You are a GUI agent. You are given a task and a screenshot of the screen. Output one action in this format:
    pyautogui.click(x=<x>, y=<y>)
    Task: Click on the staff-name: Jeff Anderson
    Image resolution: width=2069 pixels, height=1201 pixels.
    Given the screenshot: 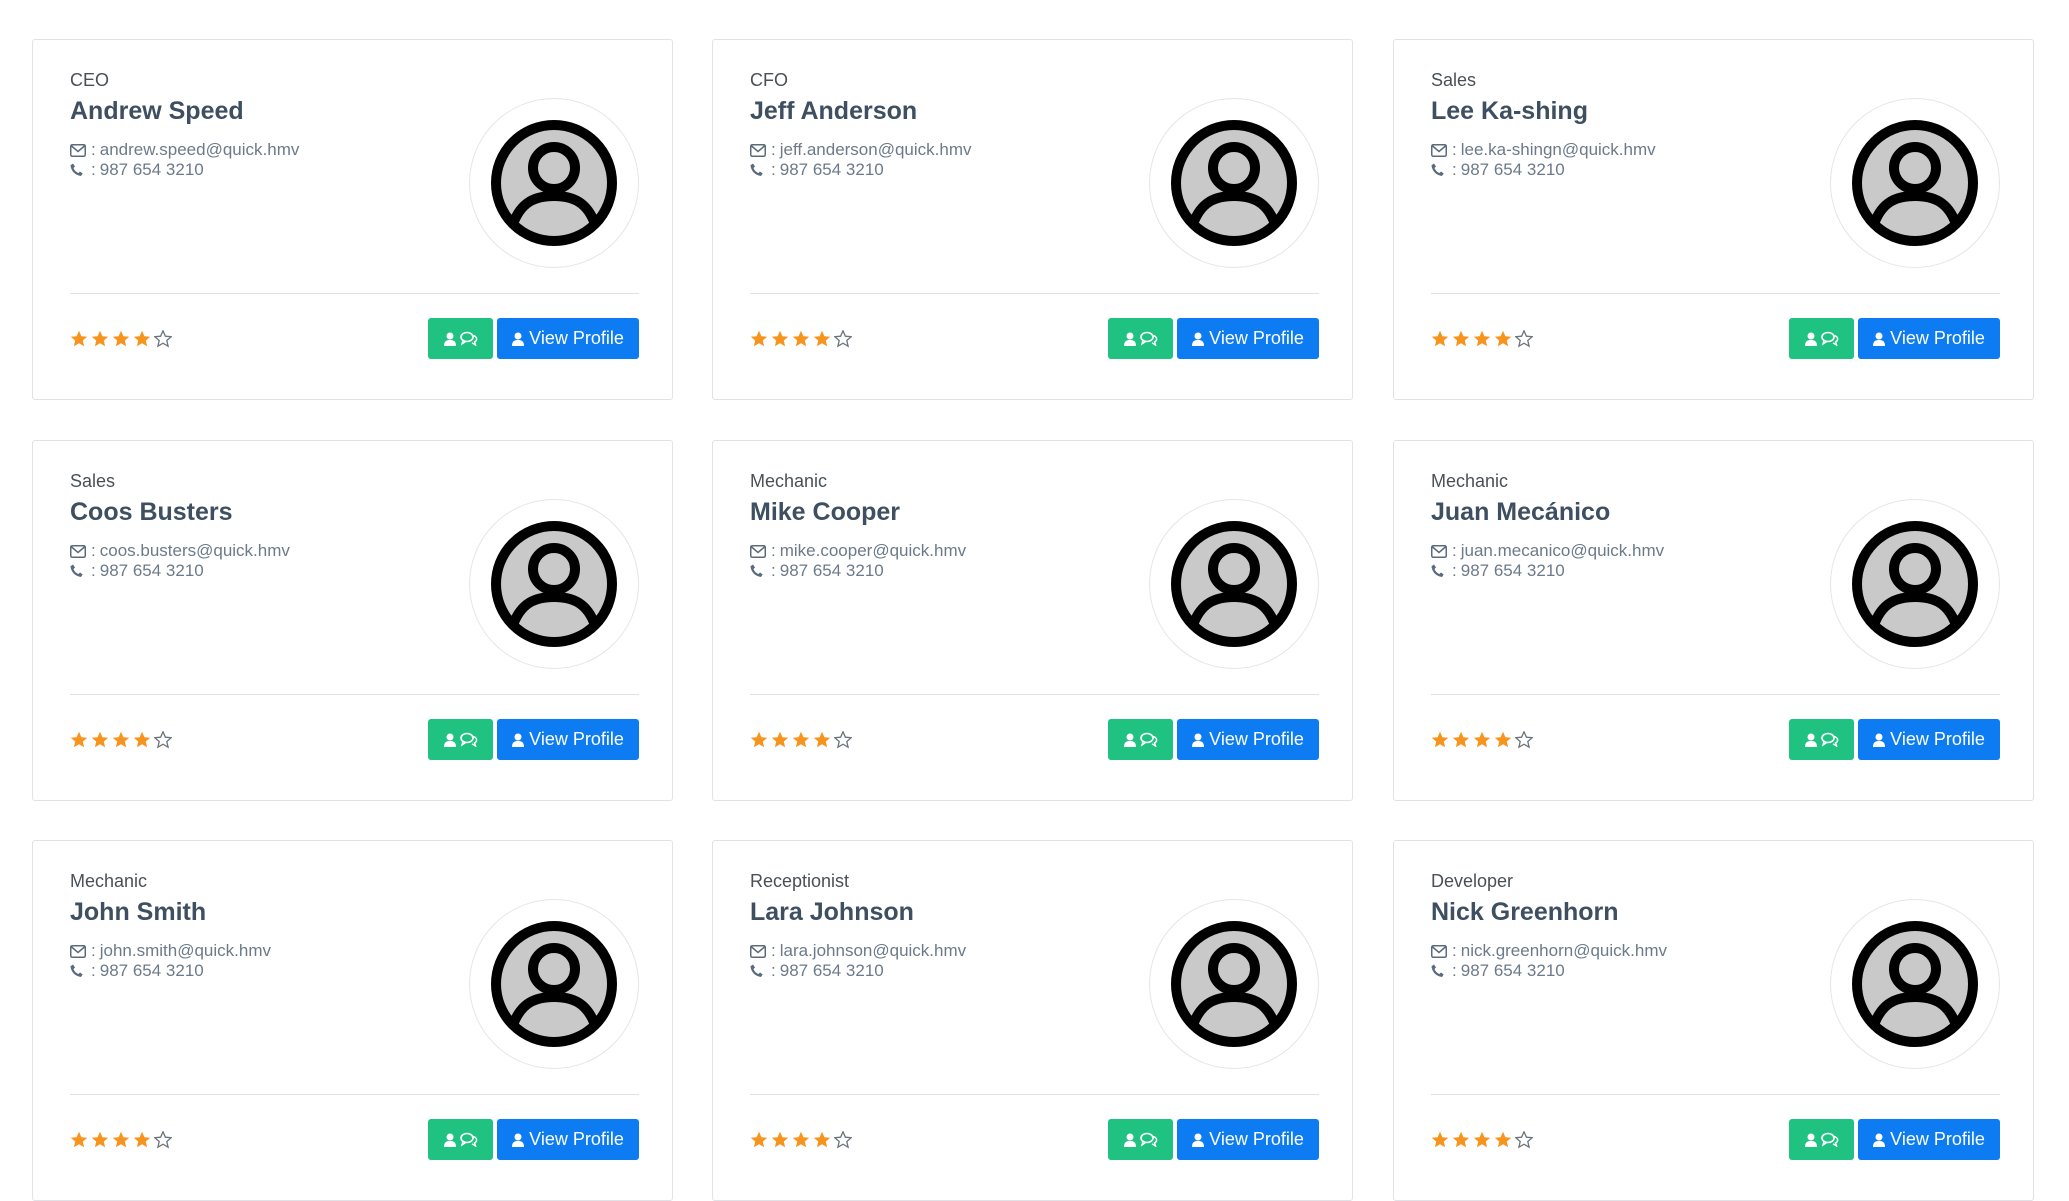 What is the action you would take?
    pyautogui.click(x=834, y=111)
    